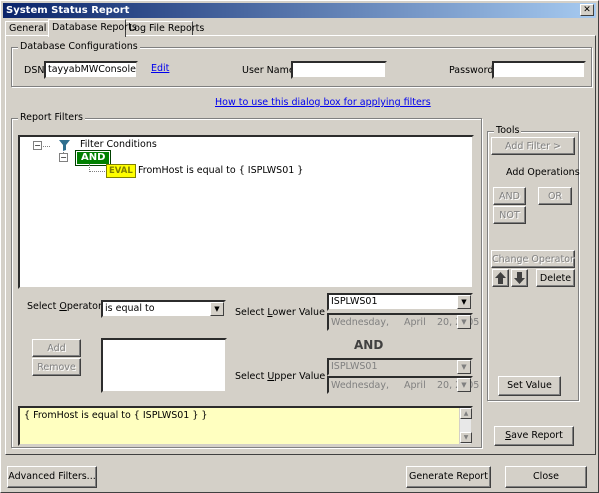 The image size is (599, 493). I want to click on upper-value-select: ISPLWS01 ▼, so click(400, 367).